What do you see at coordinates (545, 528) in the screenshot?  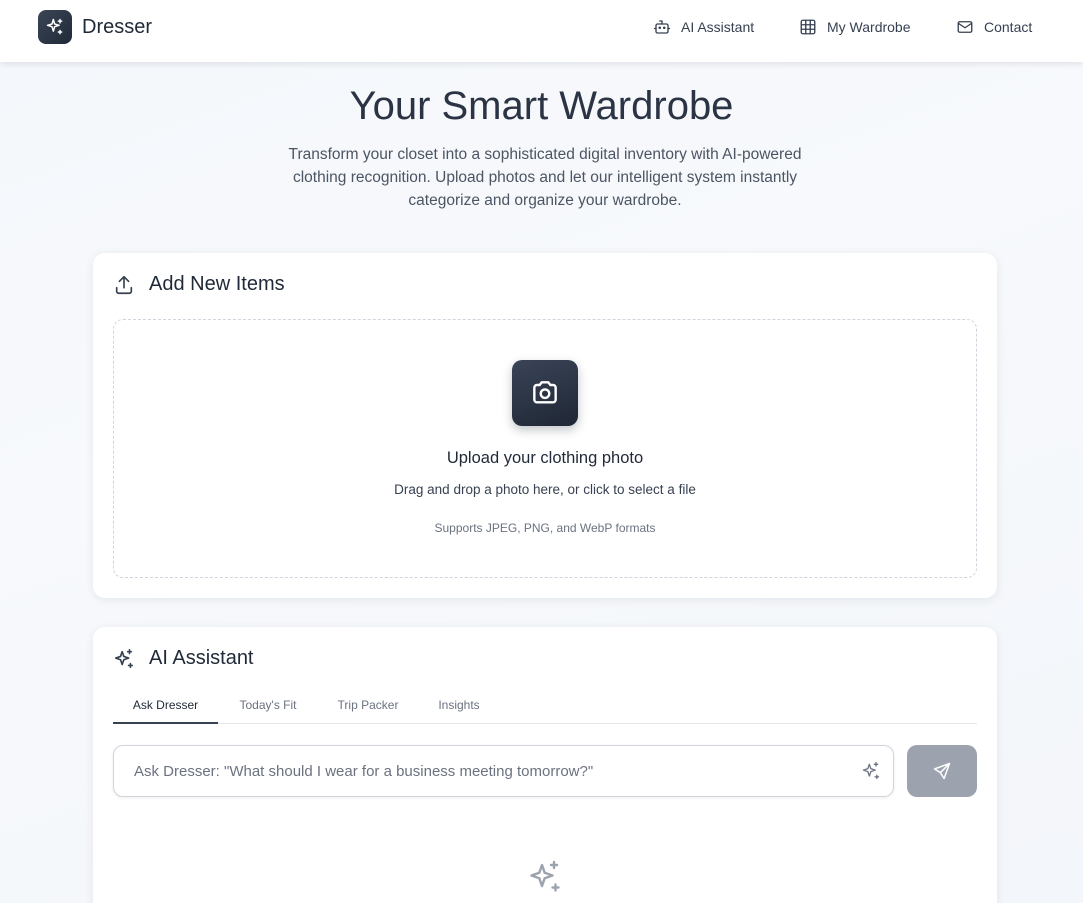 I see `dropzone-formats-note: Supports JPEG, PNG, and WebP formats` at bounding box center [545, 528].